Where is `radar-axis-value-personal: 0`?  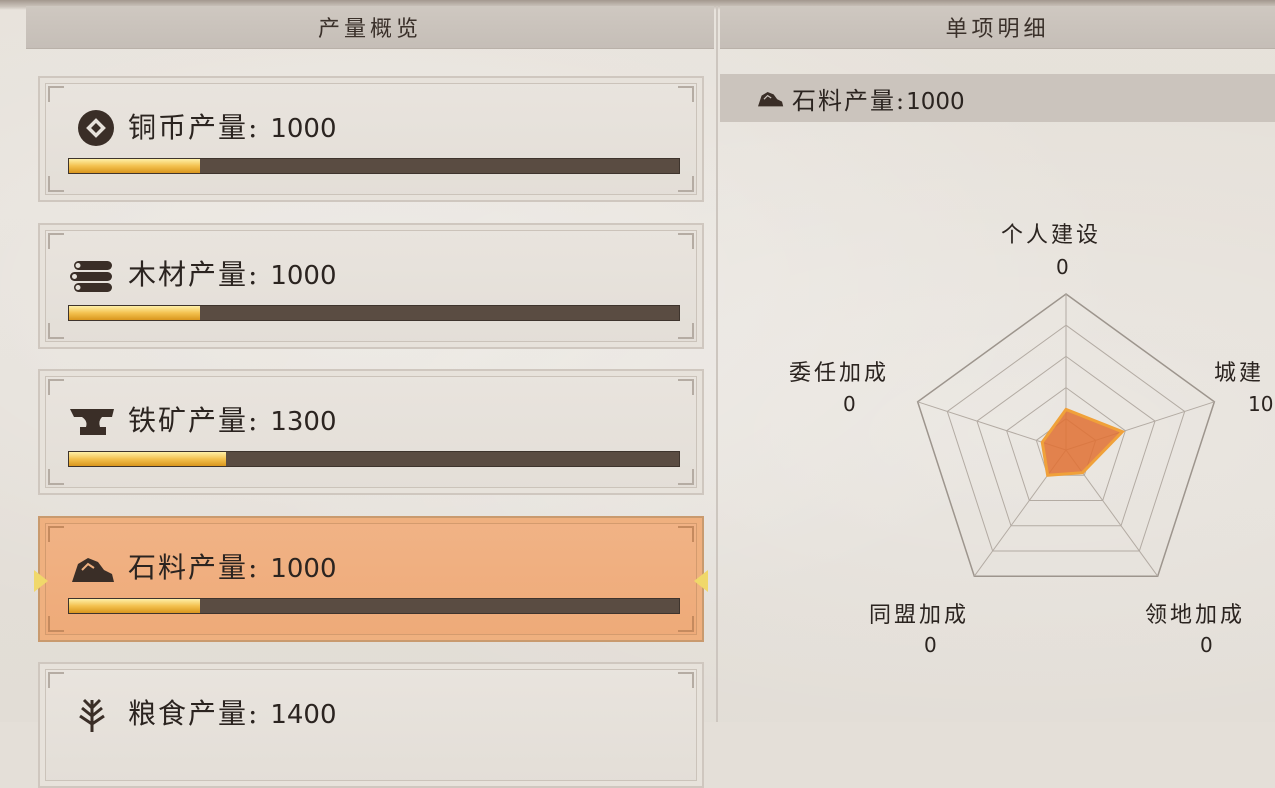 radar-axis-value-personal: 0 is located at coordinates (1062, 267).